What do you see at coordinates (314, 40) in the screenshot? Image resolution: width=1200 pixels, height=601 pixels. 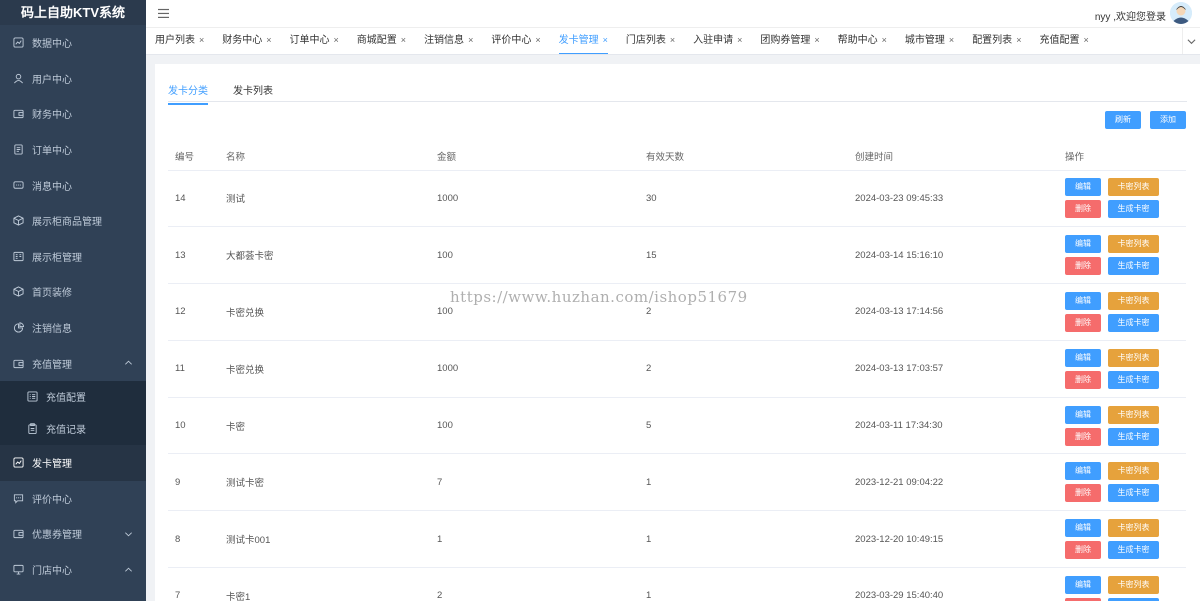 I see `tab-2: 订单中心 ×` at bounding box center [314, 40].